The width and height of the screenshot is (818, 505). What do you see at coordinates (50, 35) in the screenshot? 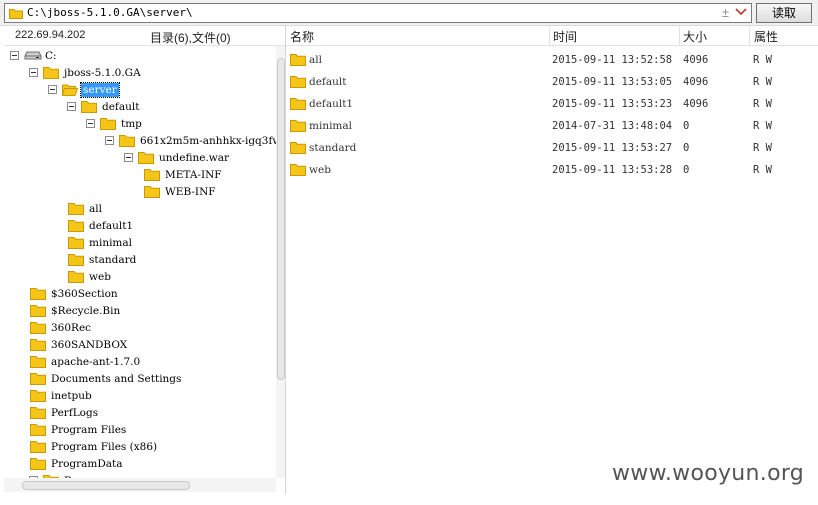
I see `server-ip: 222.69.94.202` at bounding box center [50, 35].